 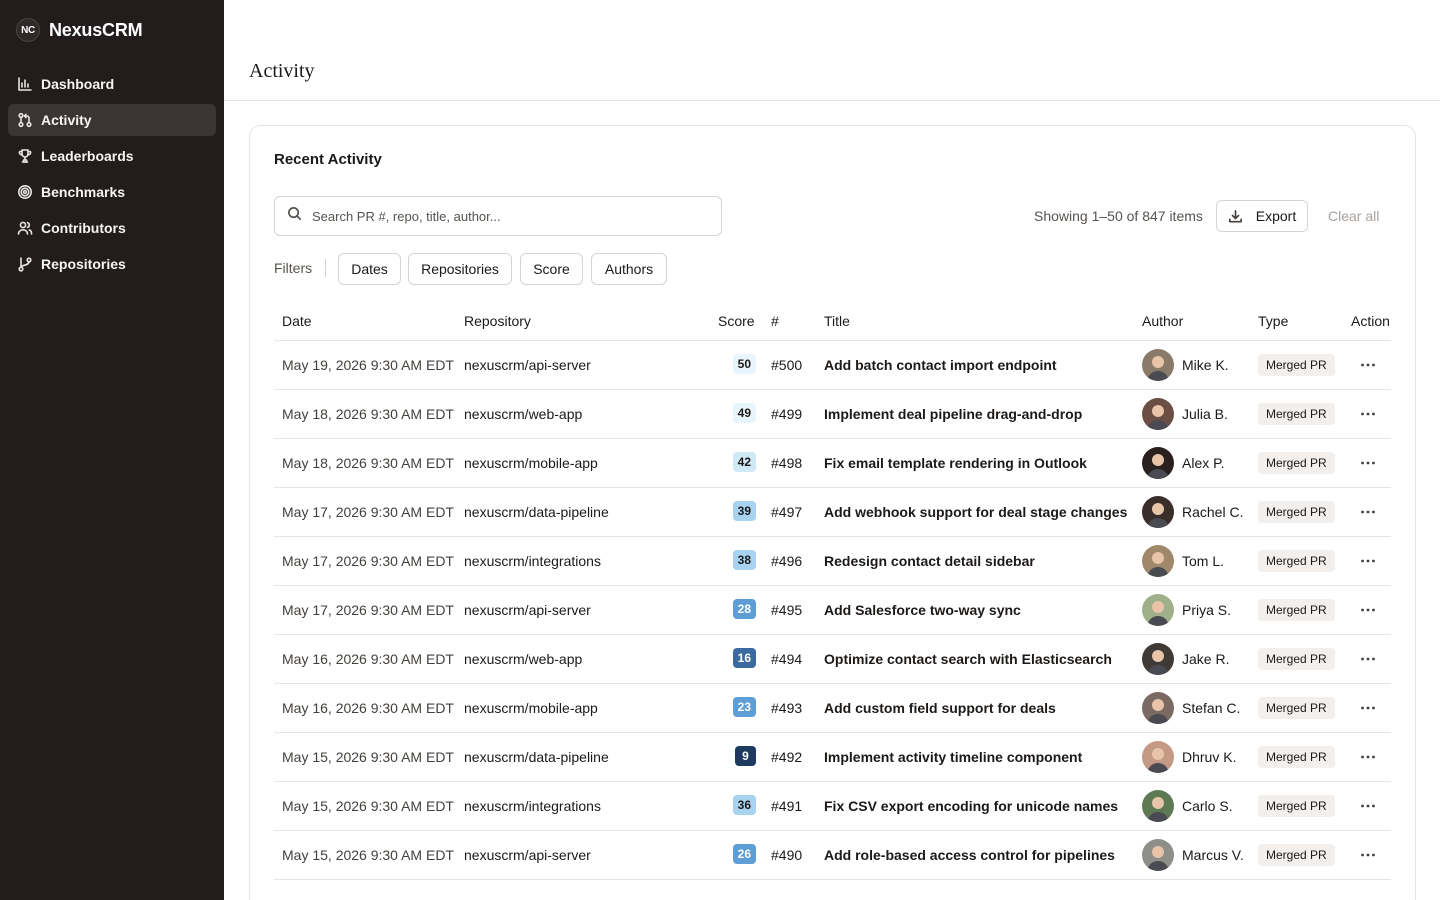 I want to click on sidebar-item-dashboard: Dashboard, so click(x=112, y=84).